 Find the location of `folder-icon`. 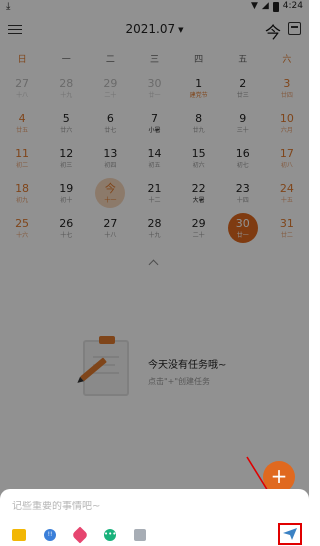

folder-icon is located at coordinates (19, 535).